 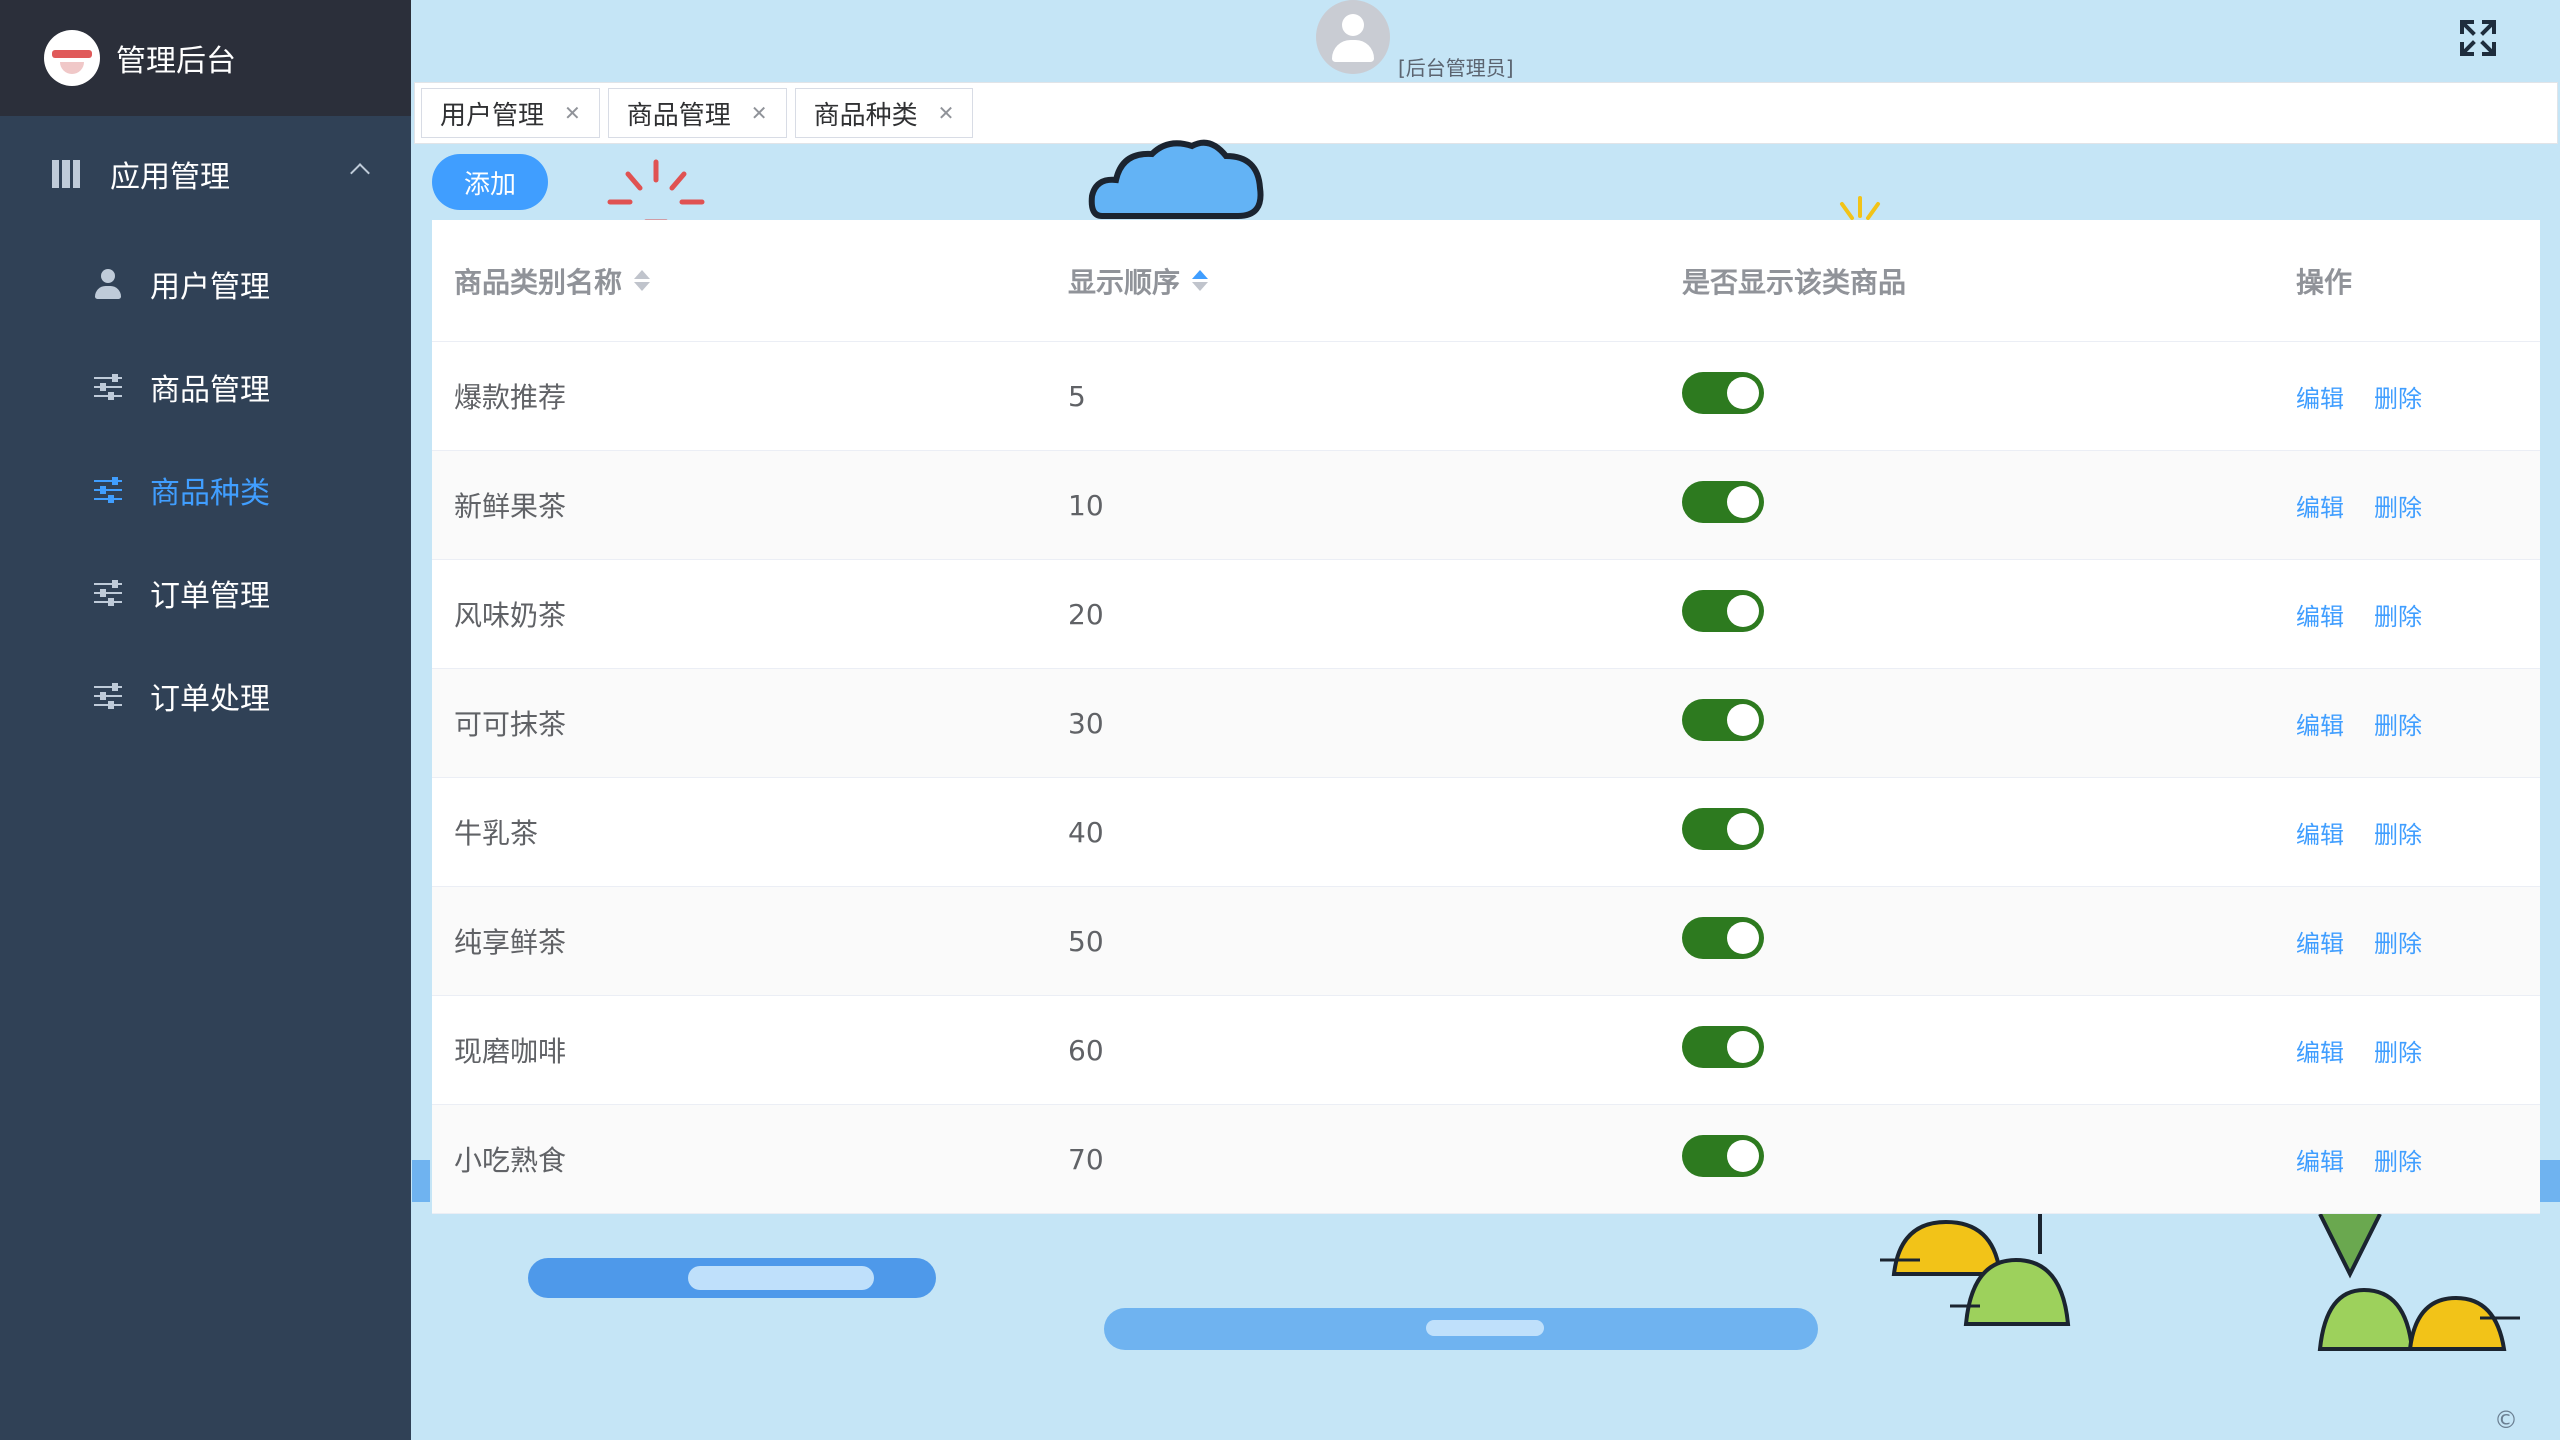 I want to click on table-row: 纯享鲜茶 50 编辑 删除, so click(x=1486, y=941).